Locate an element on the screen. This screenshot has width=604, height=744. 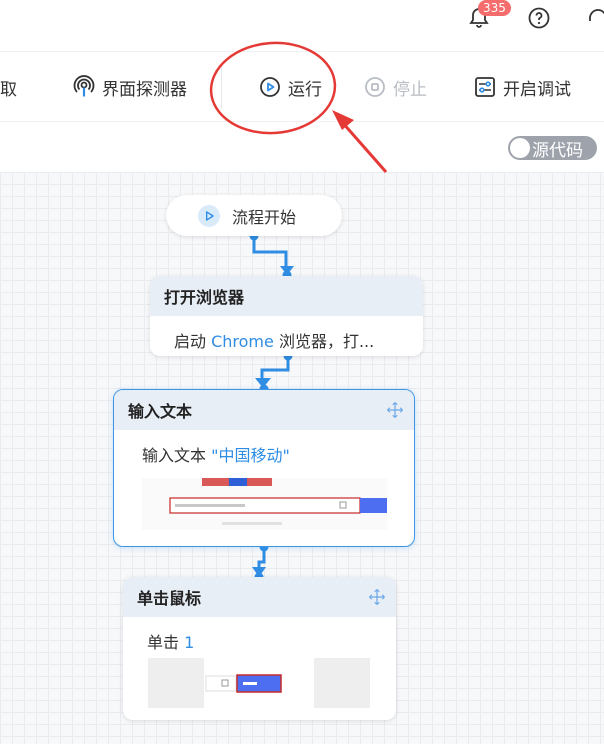
desc-highlight: 1 is located at coordinates (189, 642).